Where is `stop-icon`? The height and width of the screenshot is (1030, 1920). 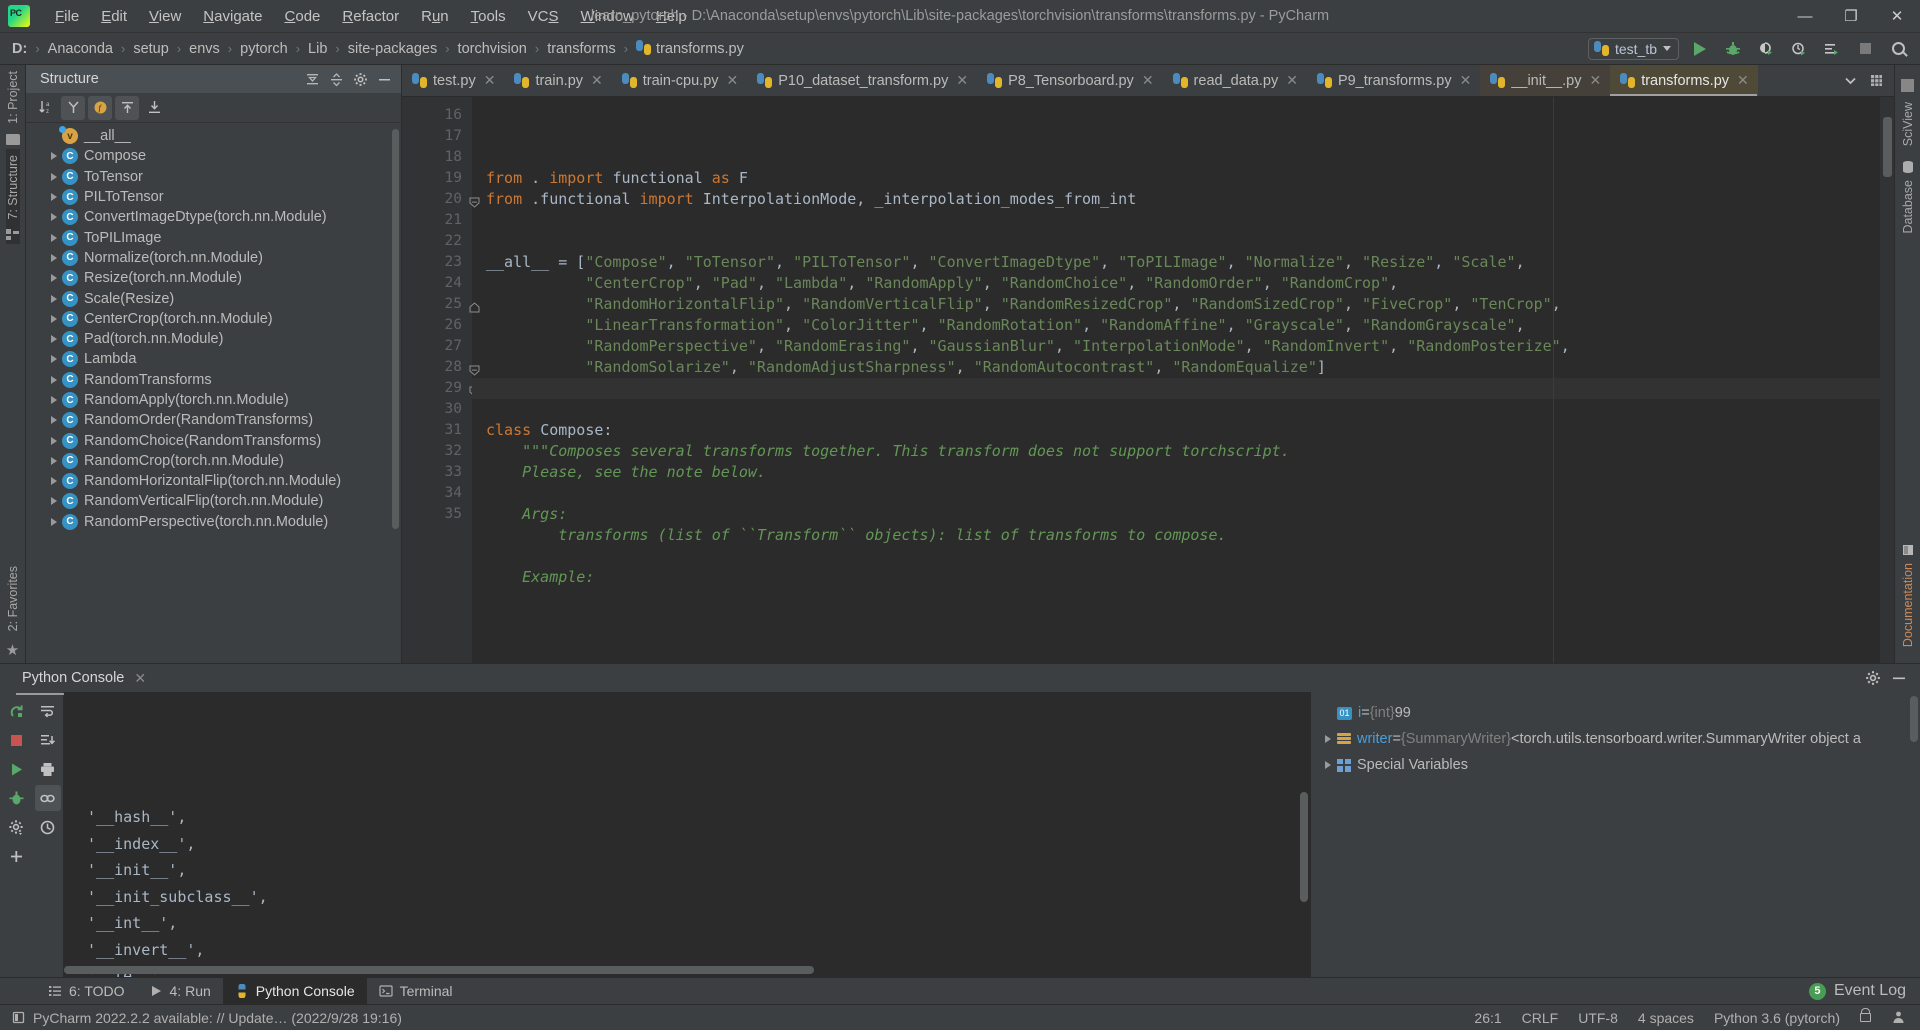 stop-icon is located at coordinates (16, 740).